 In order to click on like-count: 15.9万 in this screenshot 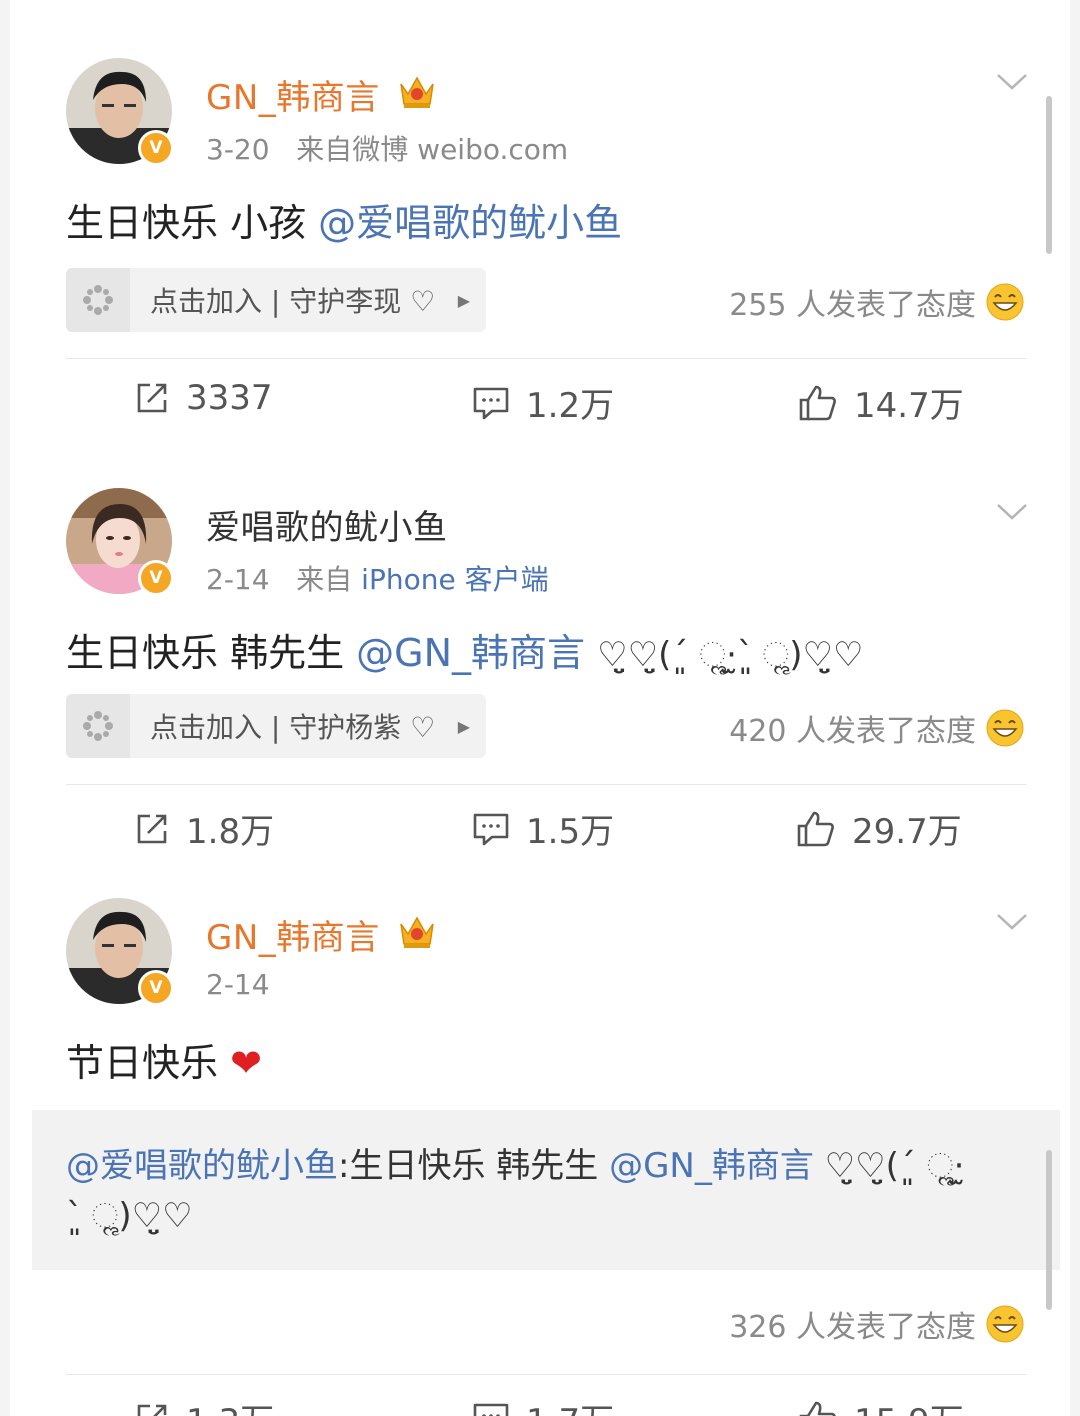, I will do `click(909, 1405)`.